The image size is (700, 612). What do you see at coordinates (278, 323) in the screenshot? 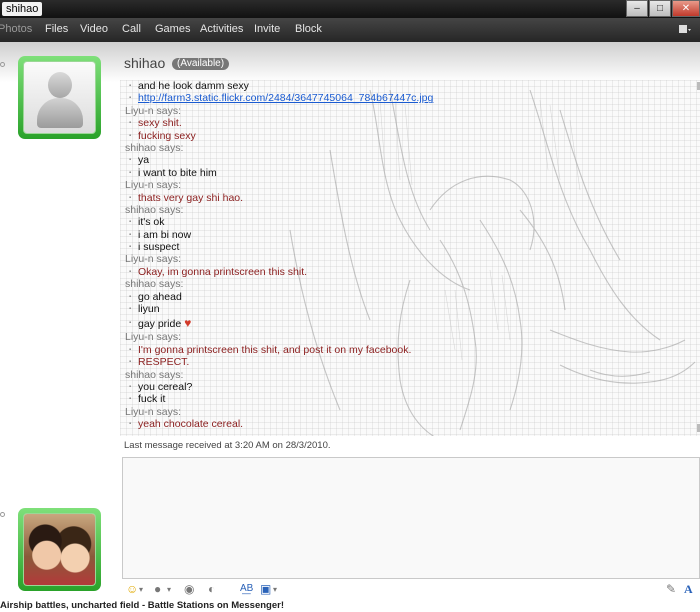
I see `message-line: gay pride♥` at bounding box center [278, 323].